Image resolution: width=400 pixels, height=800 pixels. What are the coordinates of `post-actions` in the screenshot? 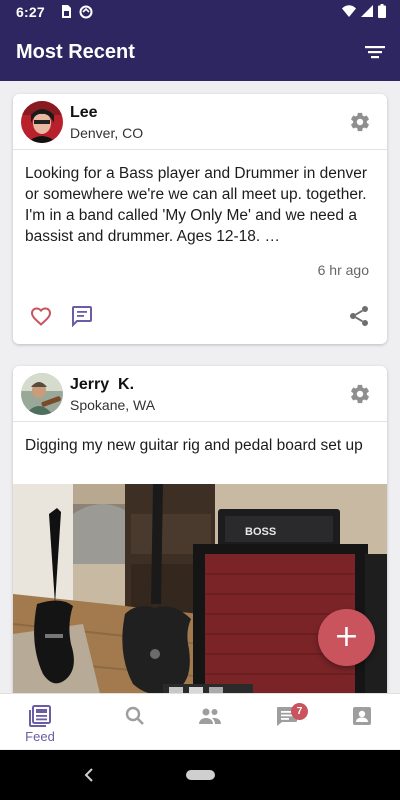 It's located at (200, 317).